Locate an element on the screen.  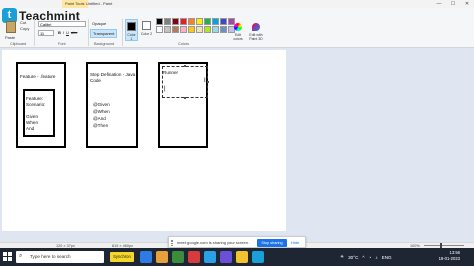
edit-colors-label: Edit colors is located at coordinates (238, 37).